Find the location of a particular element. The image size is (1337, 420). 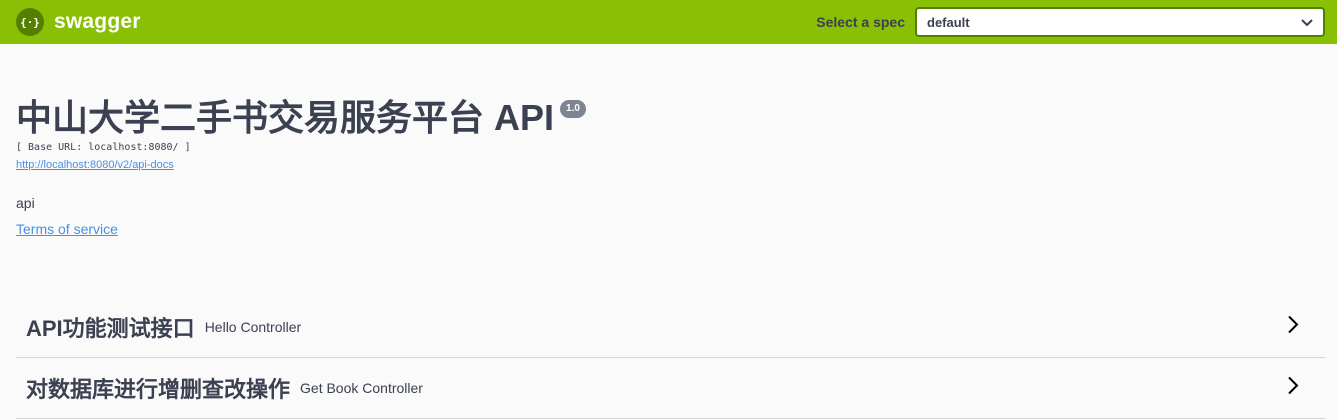

topbar: {·} swagger Select a spec default is located at coordinates (668, 22).